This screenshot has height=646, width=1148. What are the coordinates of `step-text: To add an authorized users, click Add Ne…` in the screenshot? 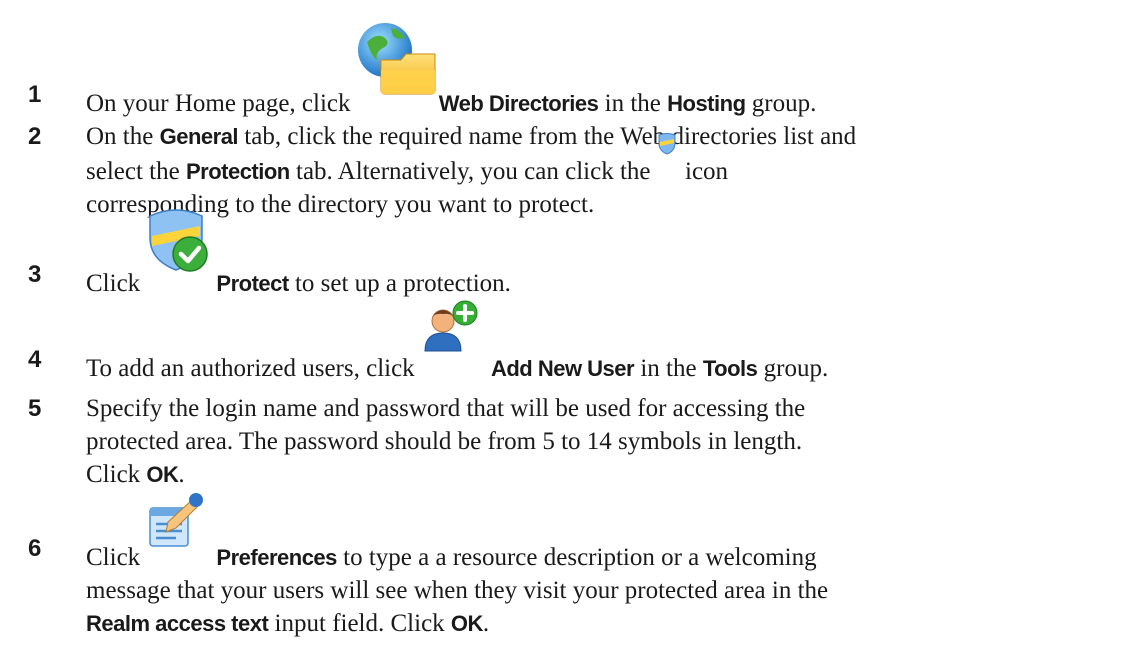 It's located at (612, 342).